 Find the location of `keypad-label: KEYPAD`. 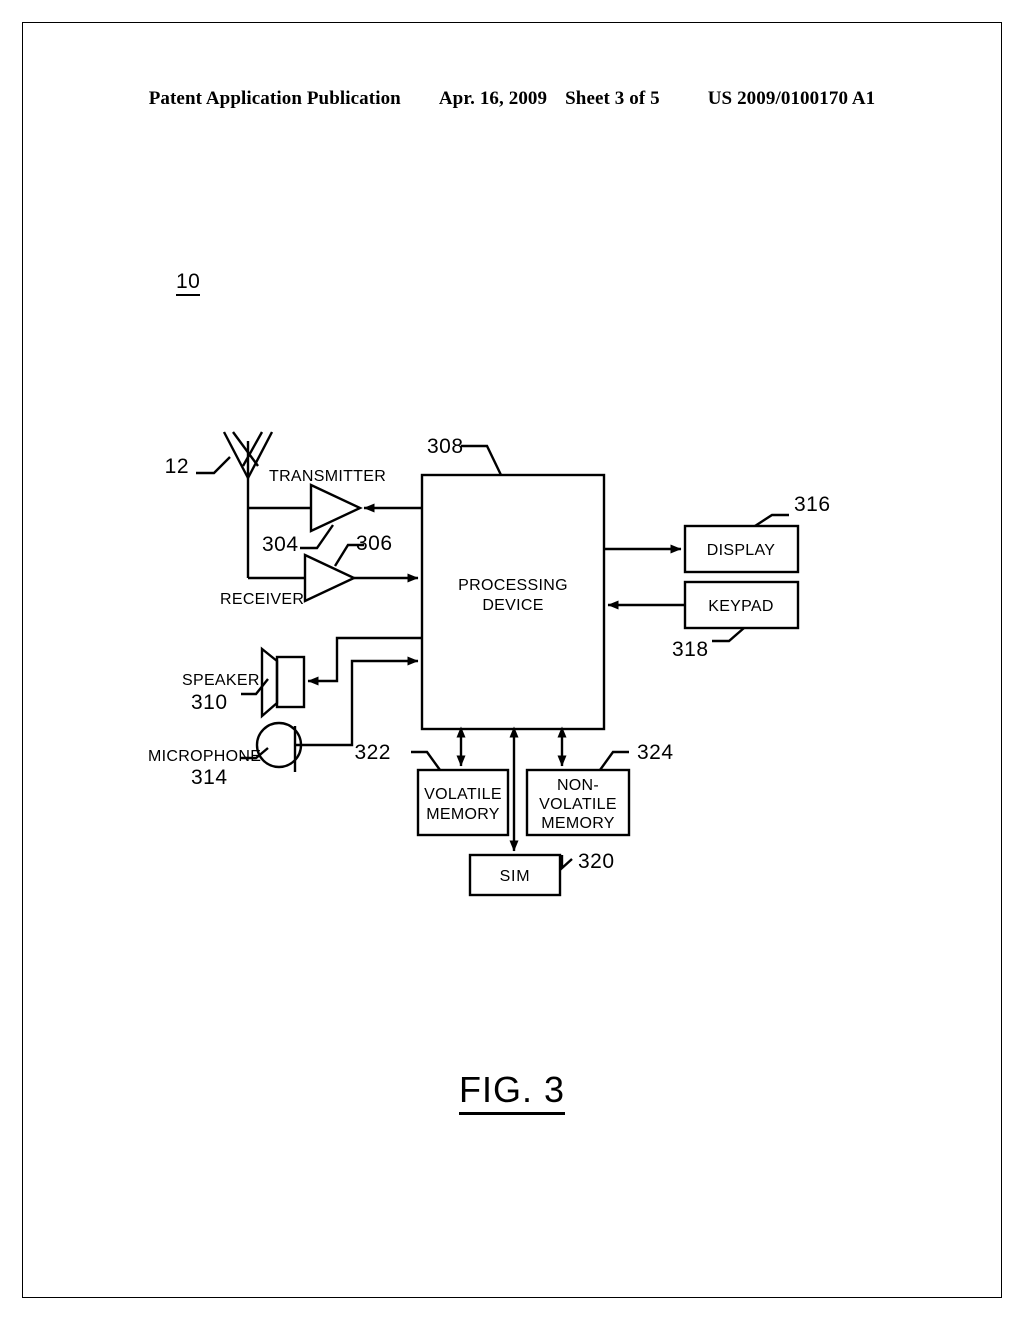

keypad-label: KEYPAD is located at coordinates (741, 606).